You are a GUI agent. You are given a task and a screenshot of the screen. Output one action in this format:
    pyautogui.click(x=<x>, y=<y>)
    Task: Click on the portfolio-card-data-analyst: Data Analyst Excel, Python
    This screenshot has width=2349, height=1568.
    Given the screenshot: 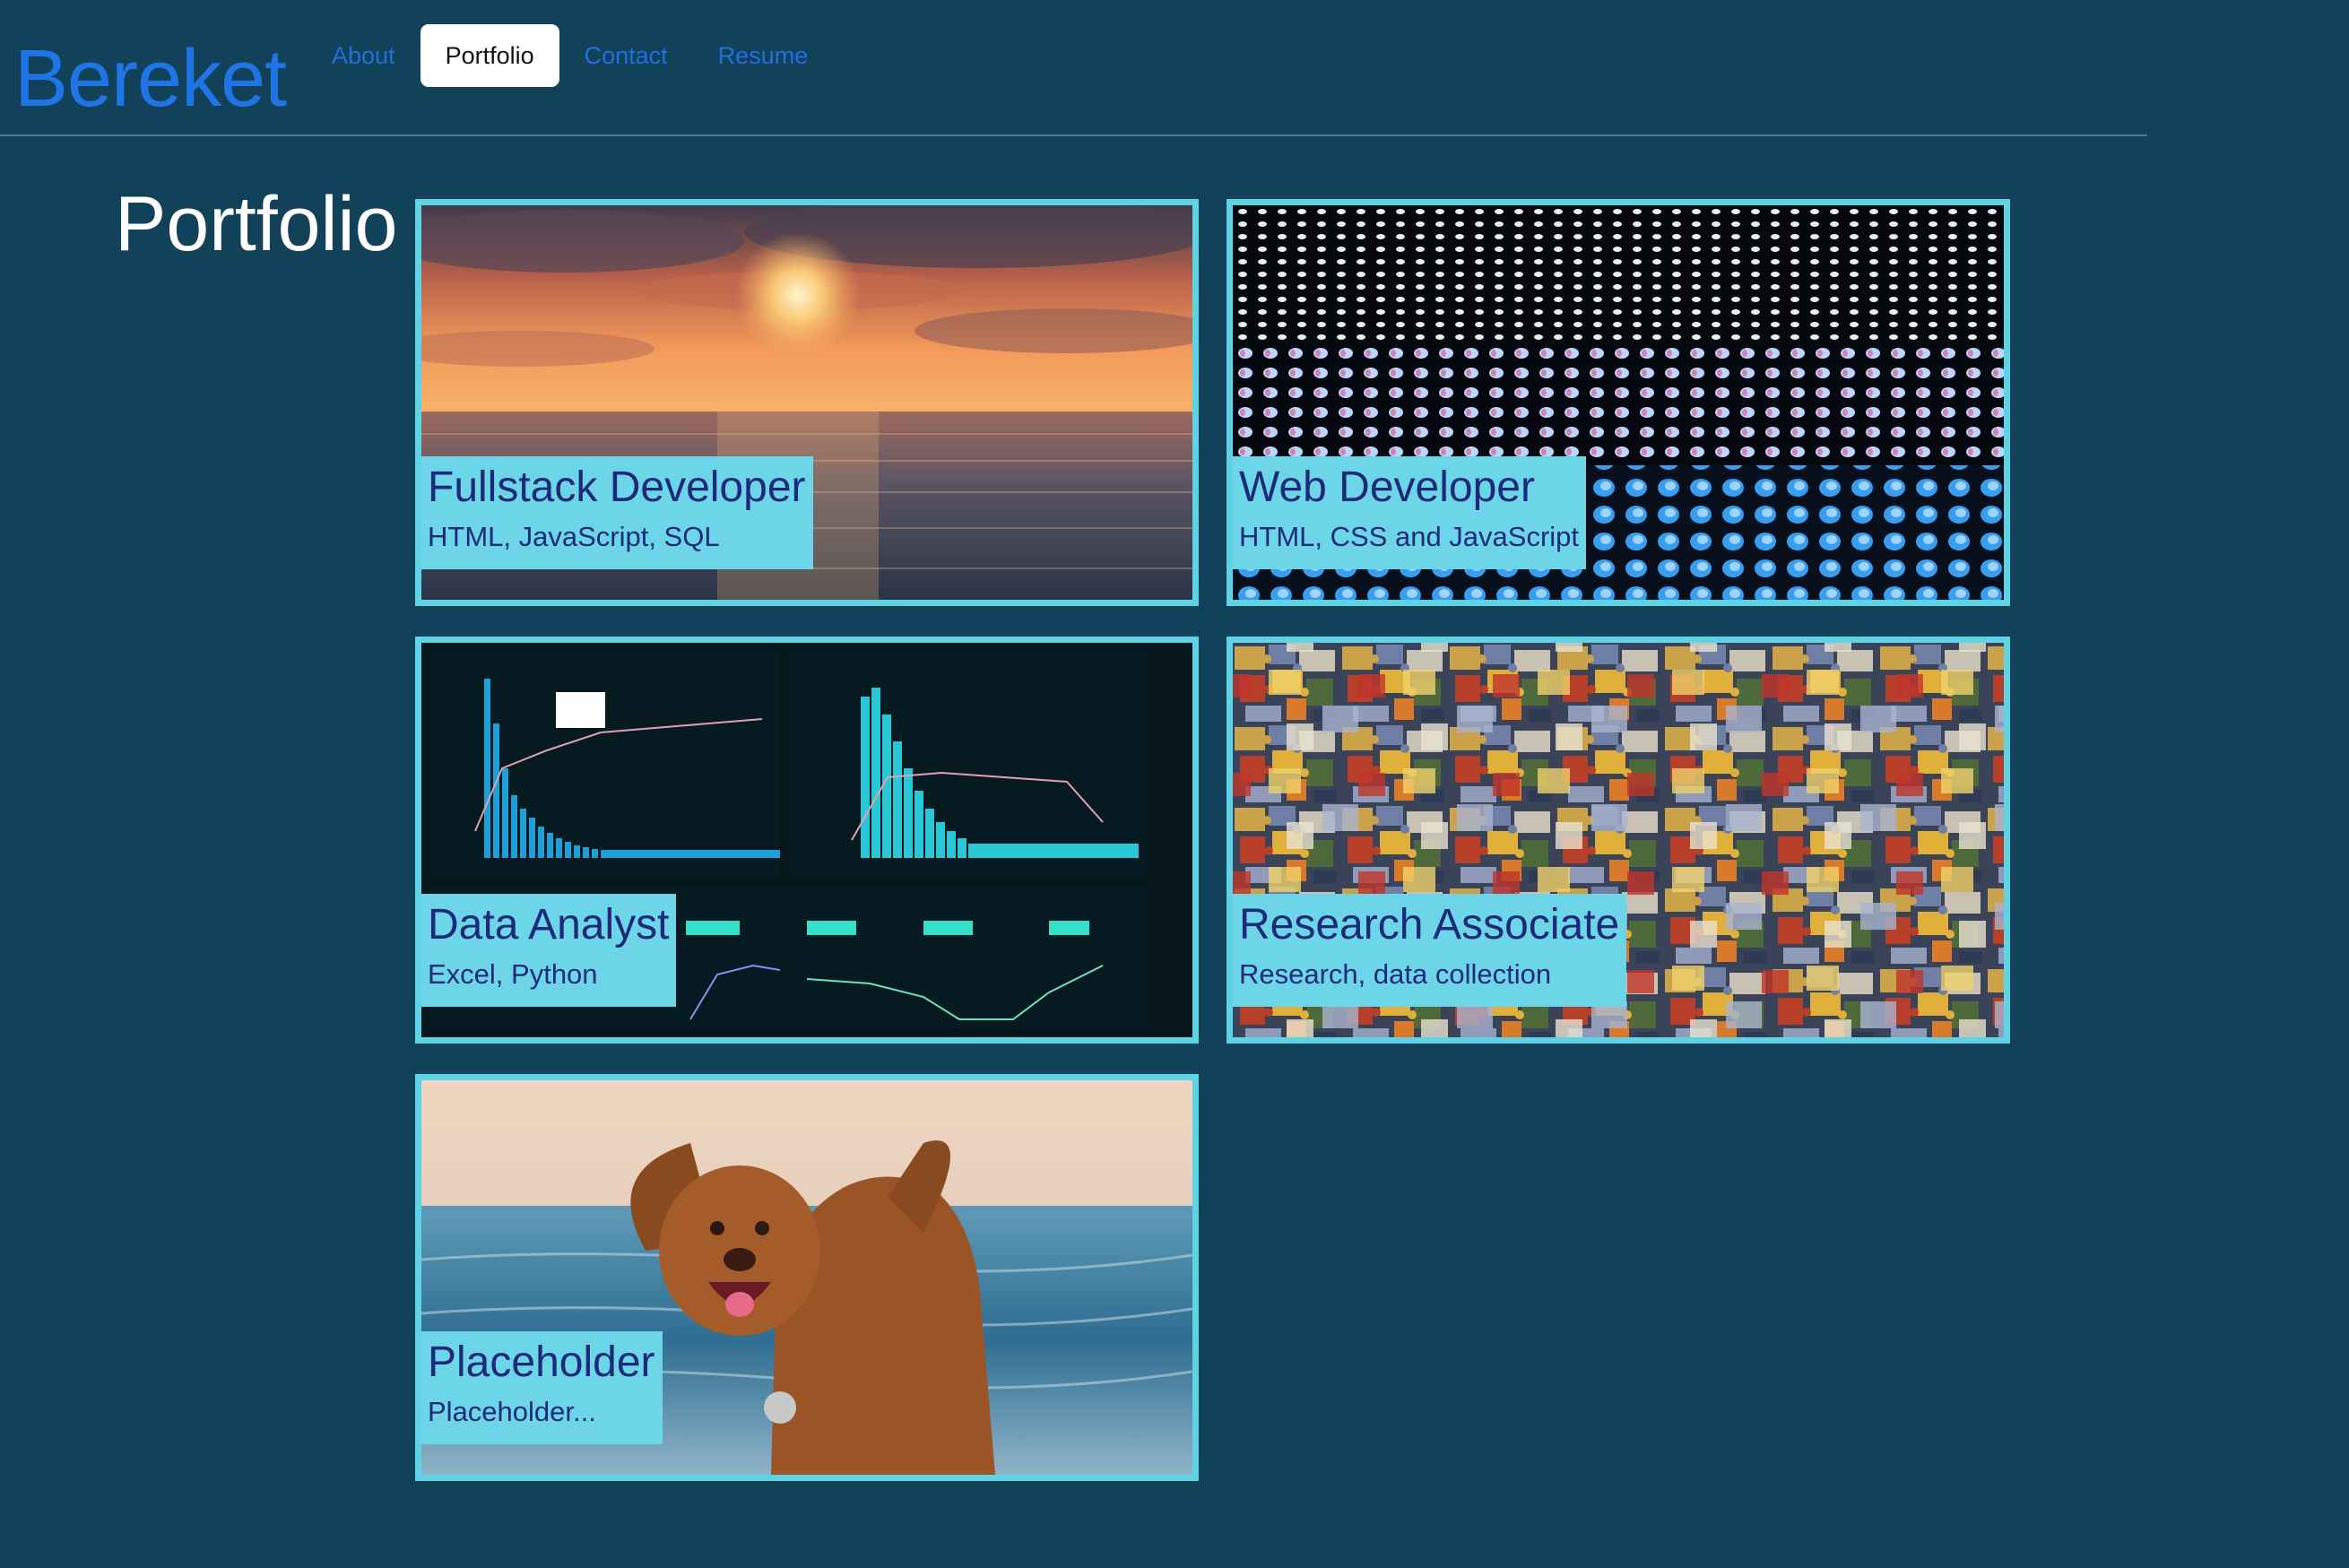 What is the action you would take?
    pyautogui.click(x=807, y=840)
    